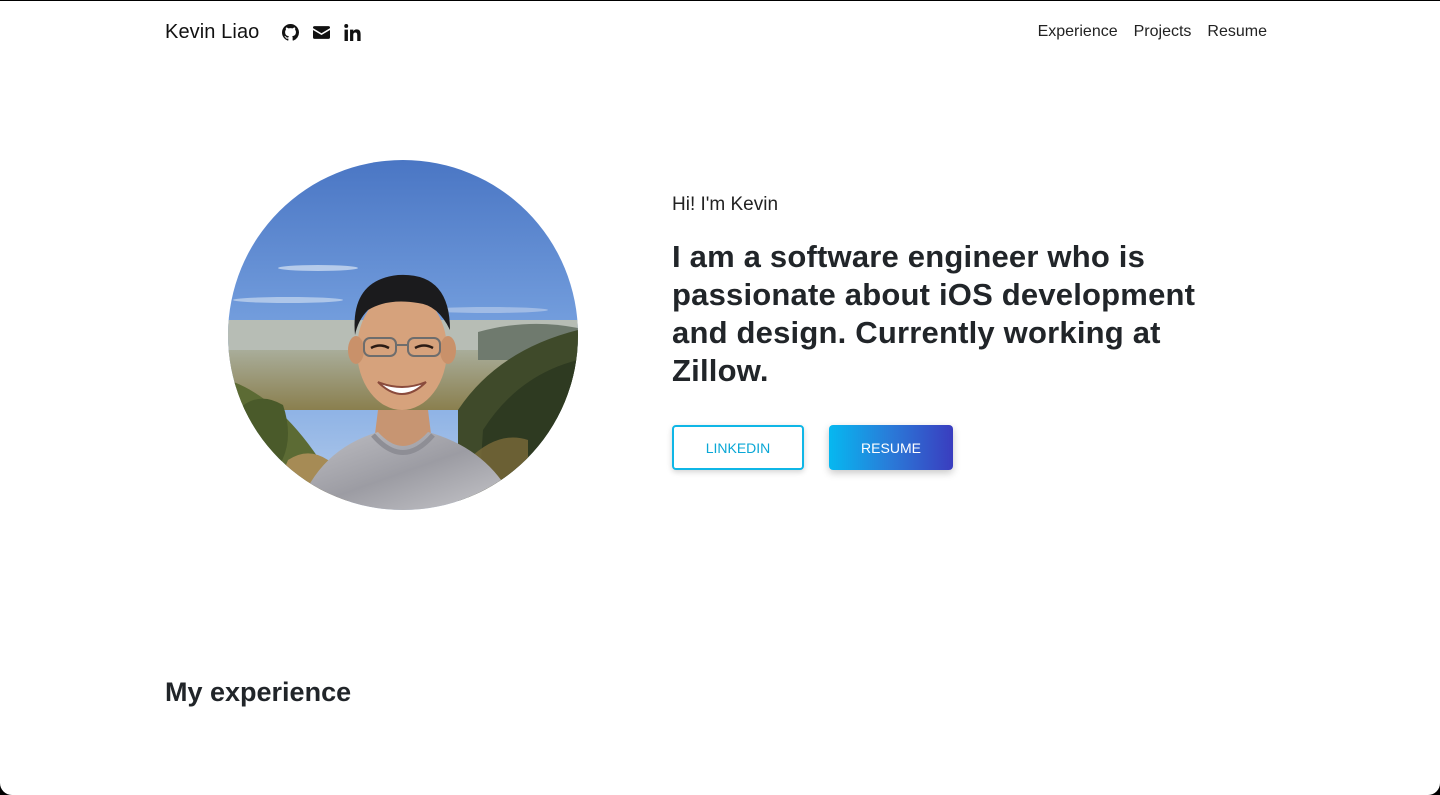  I want to click on linkedin-icon, so click(352, 32).